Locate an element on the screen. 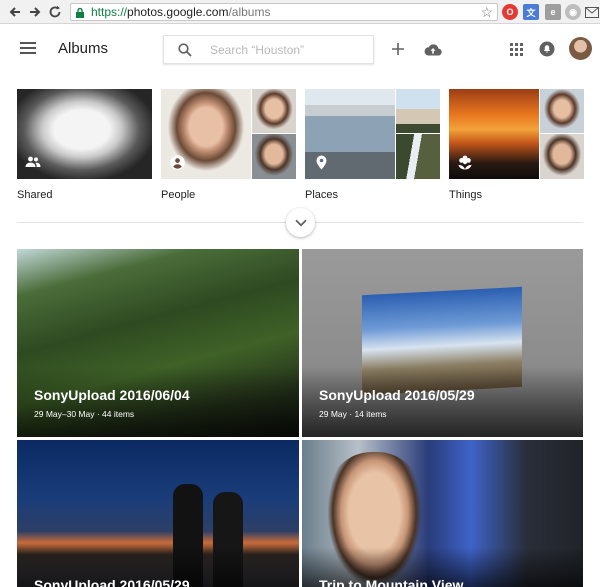 The height and width of the screenshot is (587, 600). search-input is located at coordinates (285, 49).